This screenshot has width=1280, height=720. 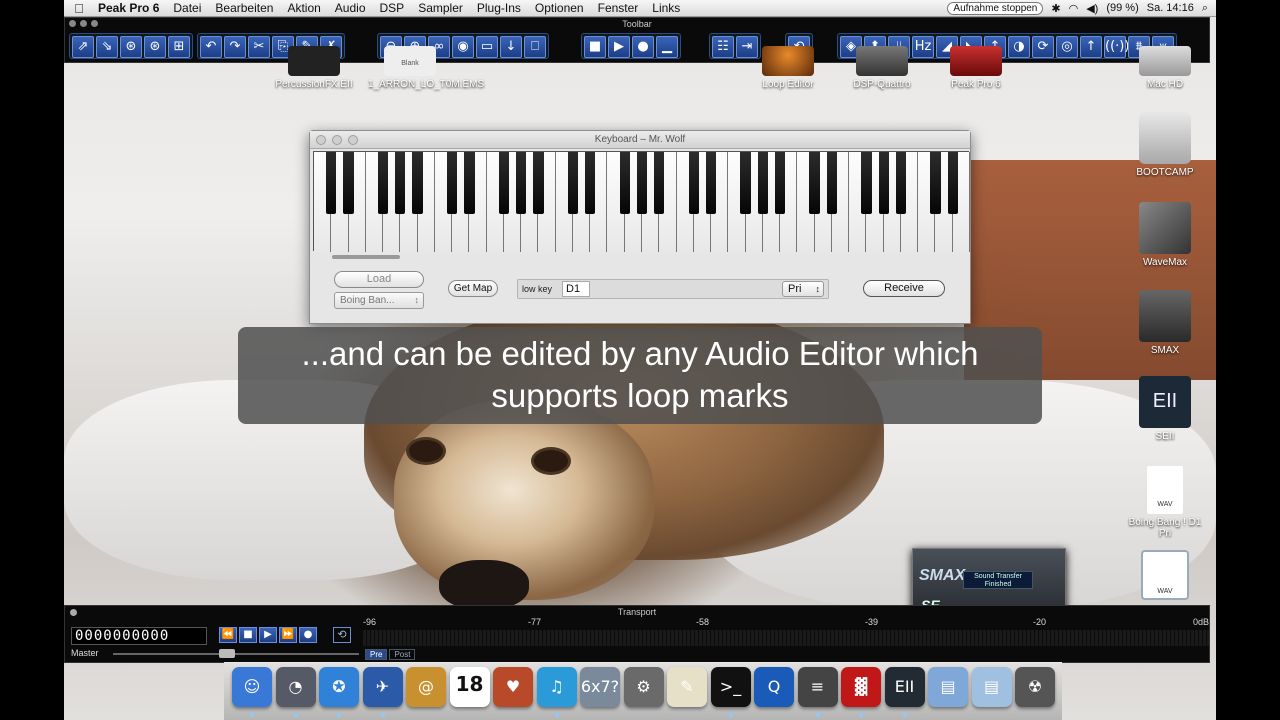 I want to click on toolbar-zoom-button-icon: ↓, so click(x=511, y=47).